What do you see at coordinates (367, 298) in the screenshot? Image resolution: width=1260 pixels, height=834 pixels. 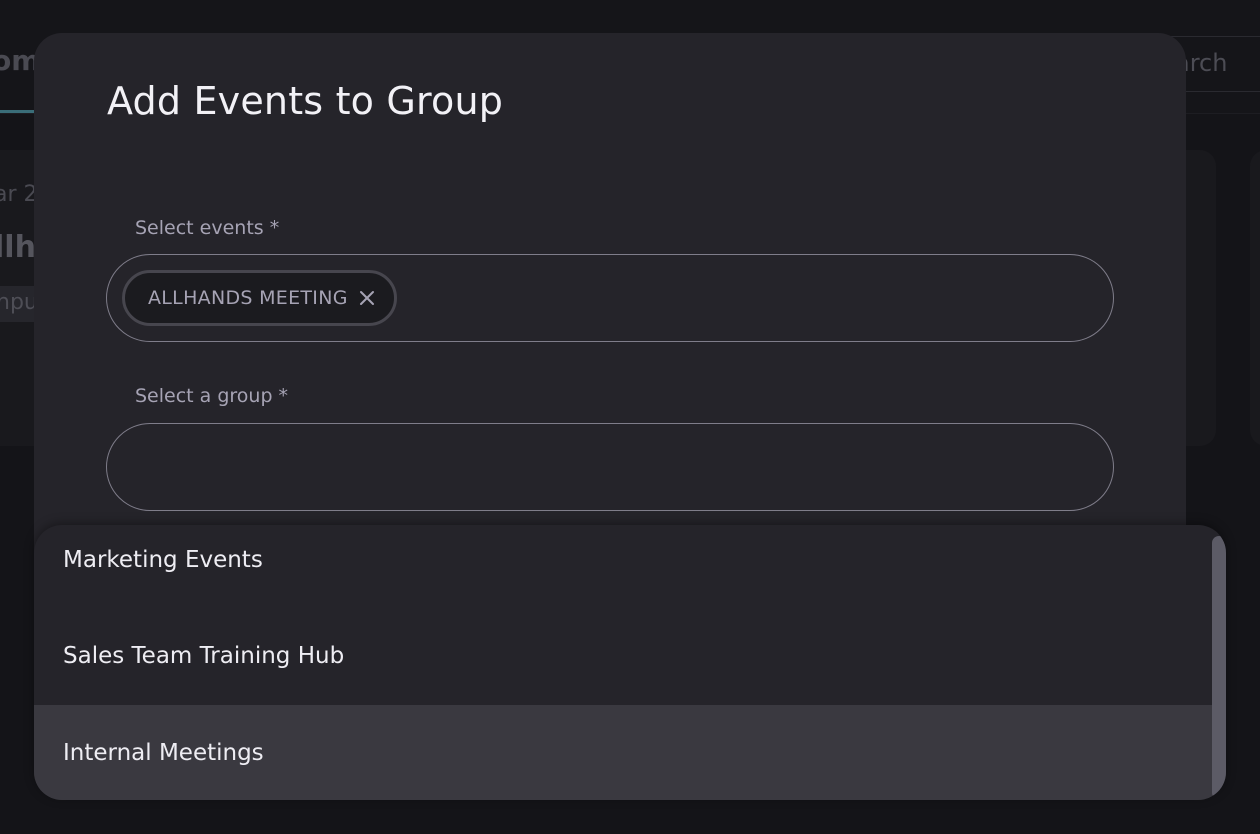 I see `close-icon` at bounding box center [367, 298].